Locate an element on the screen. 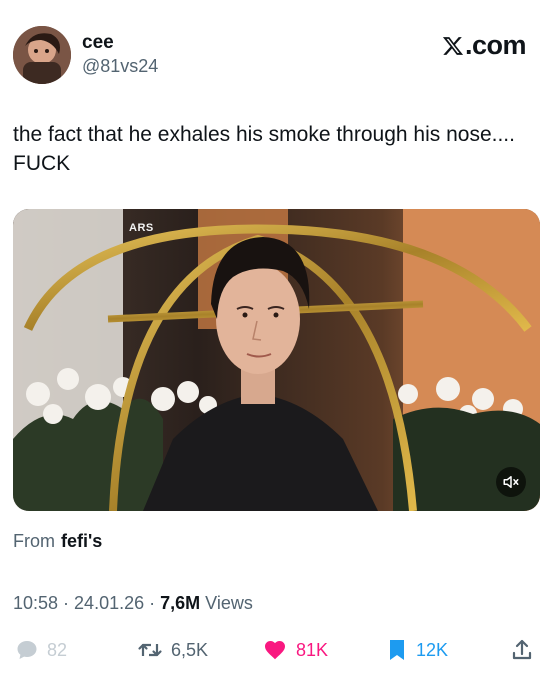  action-bar: 82 6,5K 81K 12K is located at coordinates (276, 652).